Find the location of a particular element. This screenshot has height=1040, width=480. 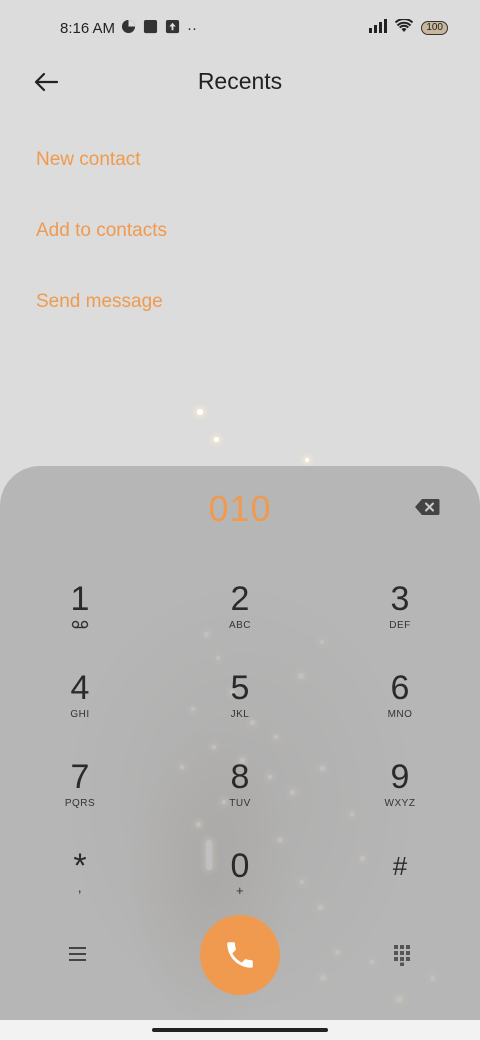

wifi-icon is located at coordinates (404, 27).